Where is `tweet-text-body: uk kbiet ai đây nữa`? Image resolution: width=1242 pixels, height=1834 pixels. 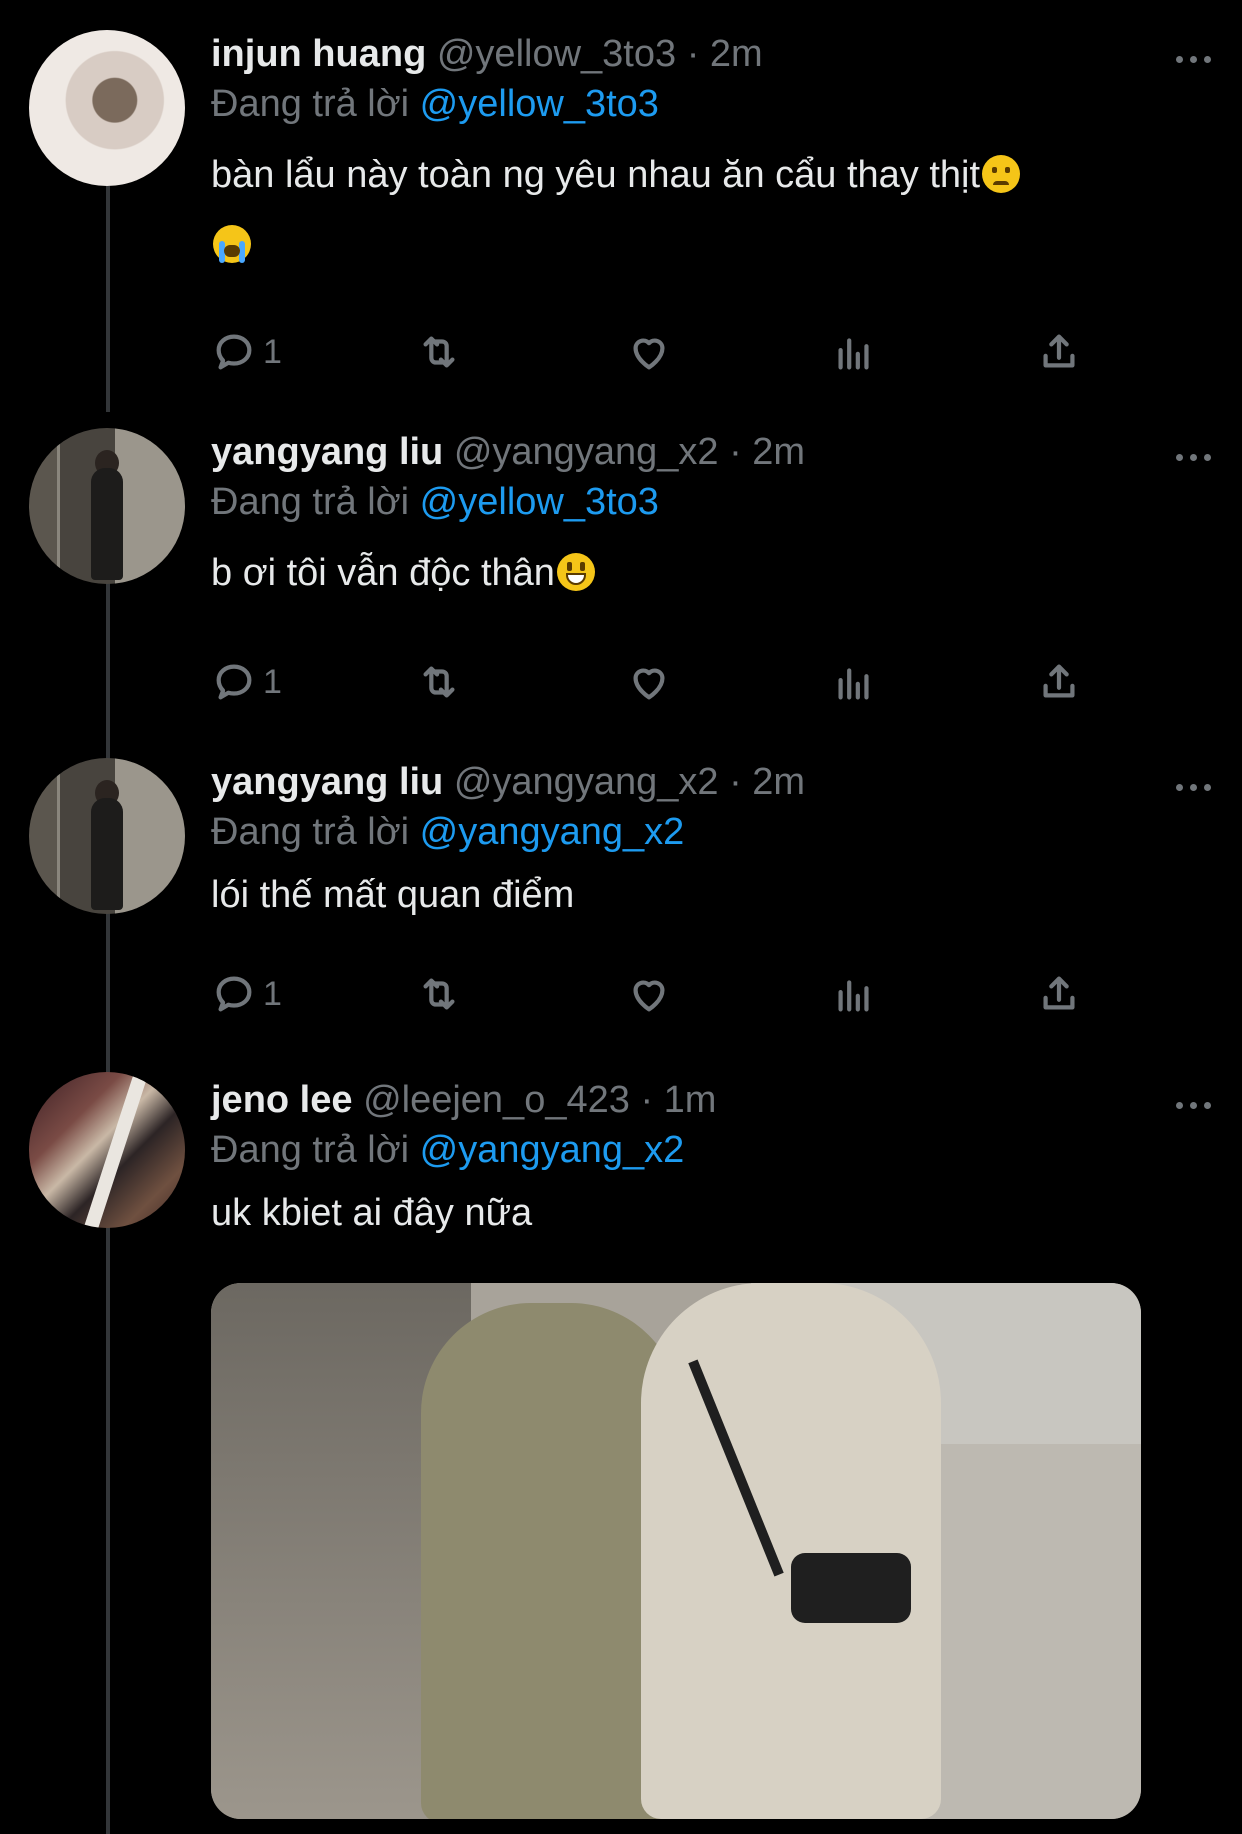 tweet-text-body: uk kbiet ai đây nữa is located at coordinates (372, 1213).